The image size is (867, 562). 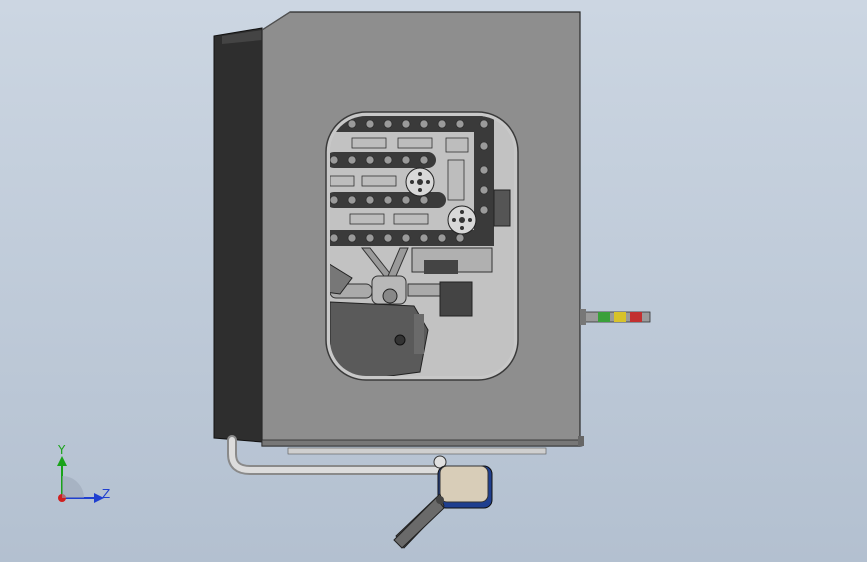 What do you see at coordinates (83, 473) in the screenshot?
I see `coordinate-triad: Y Z` at bounding box center [83, 473].